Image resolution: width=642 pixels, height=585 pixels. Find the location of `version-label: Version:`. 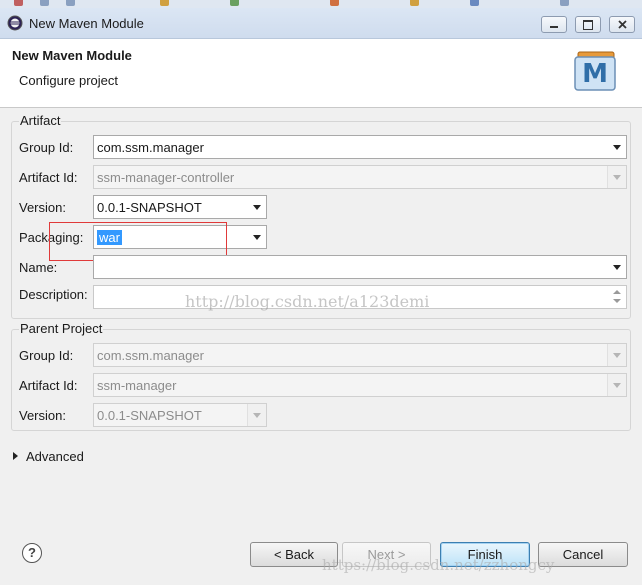

version-label: Version: is located at coordinates (42, 207).